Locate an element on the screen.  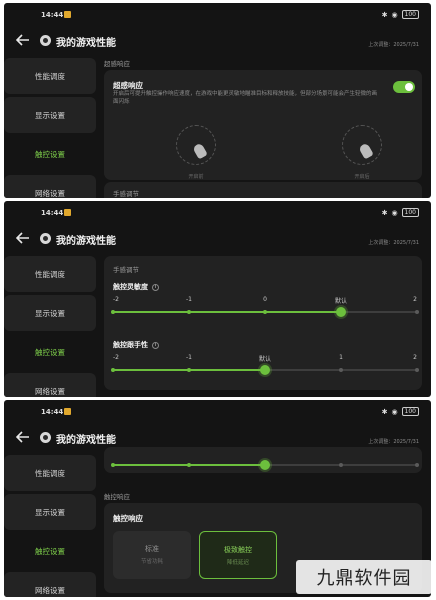
section-label: 超感响应 is located at coordinates (117, 64).